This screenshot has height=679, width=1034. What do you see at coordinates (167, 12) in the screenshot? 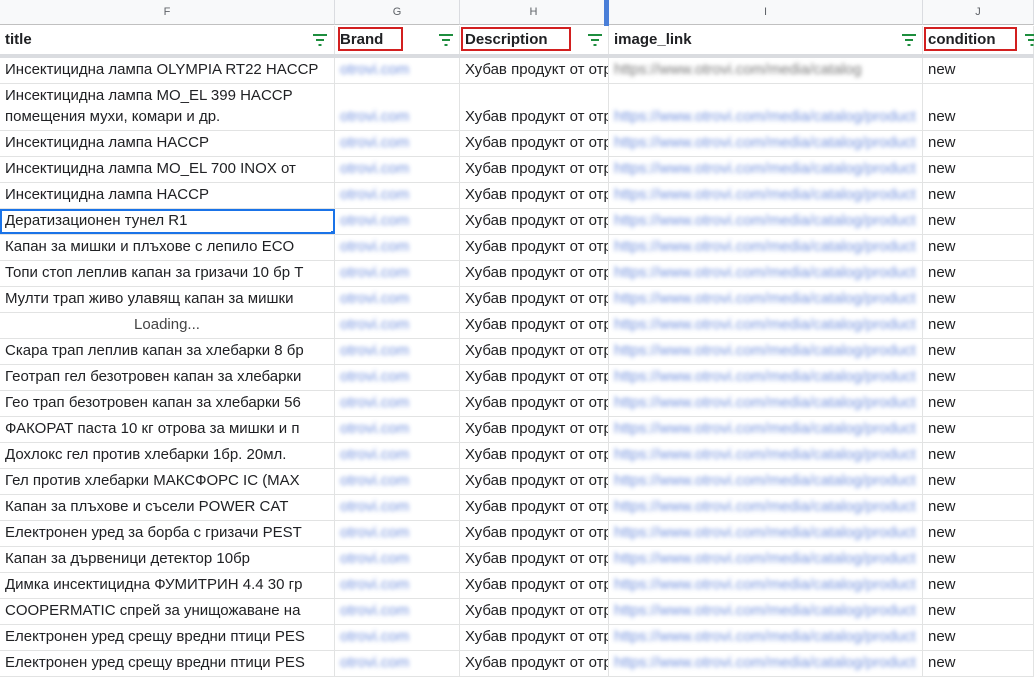
I see `column-letter-f: F` at bounding box center [167, 12].